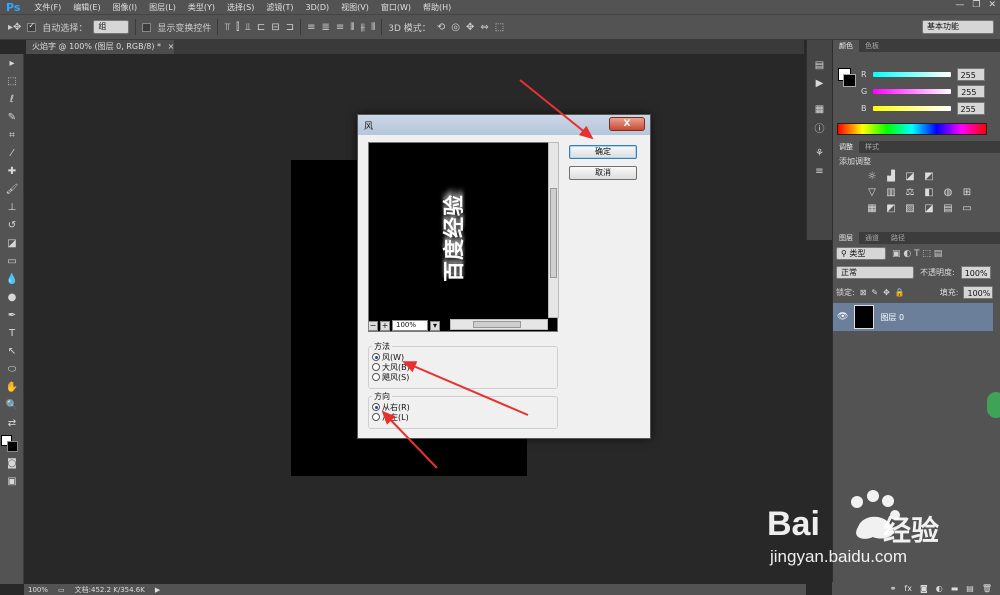 The image size is (1000, 595). Describe the element at coordinates (373, 325) in the screenshot. I see `zoom-out-button: −` at that location.